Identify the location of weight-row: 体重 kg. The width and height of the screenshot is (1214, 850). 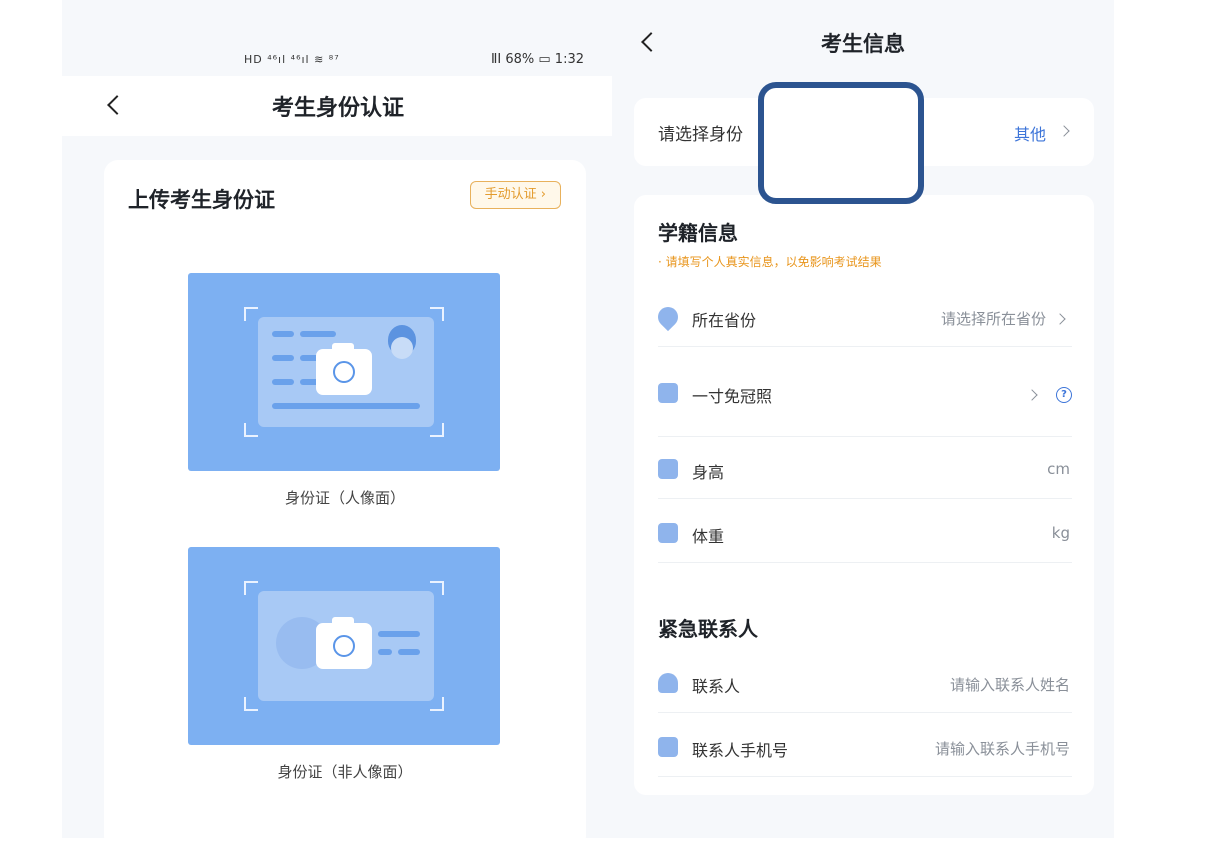
(865, 535).